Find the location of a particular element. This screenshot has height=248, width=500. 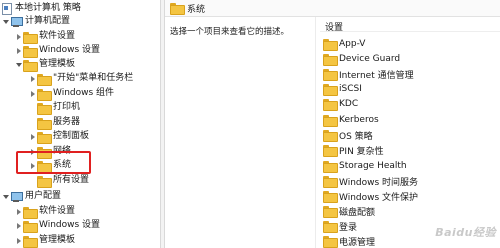

tree-item-label: 打印机 is located at coordinates (67, 107).